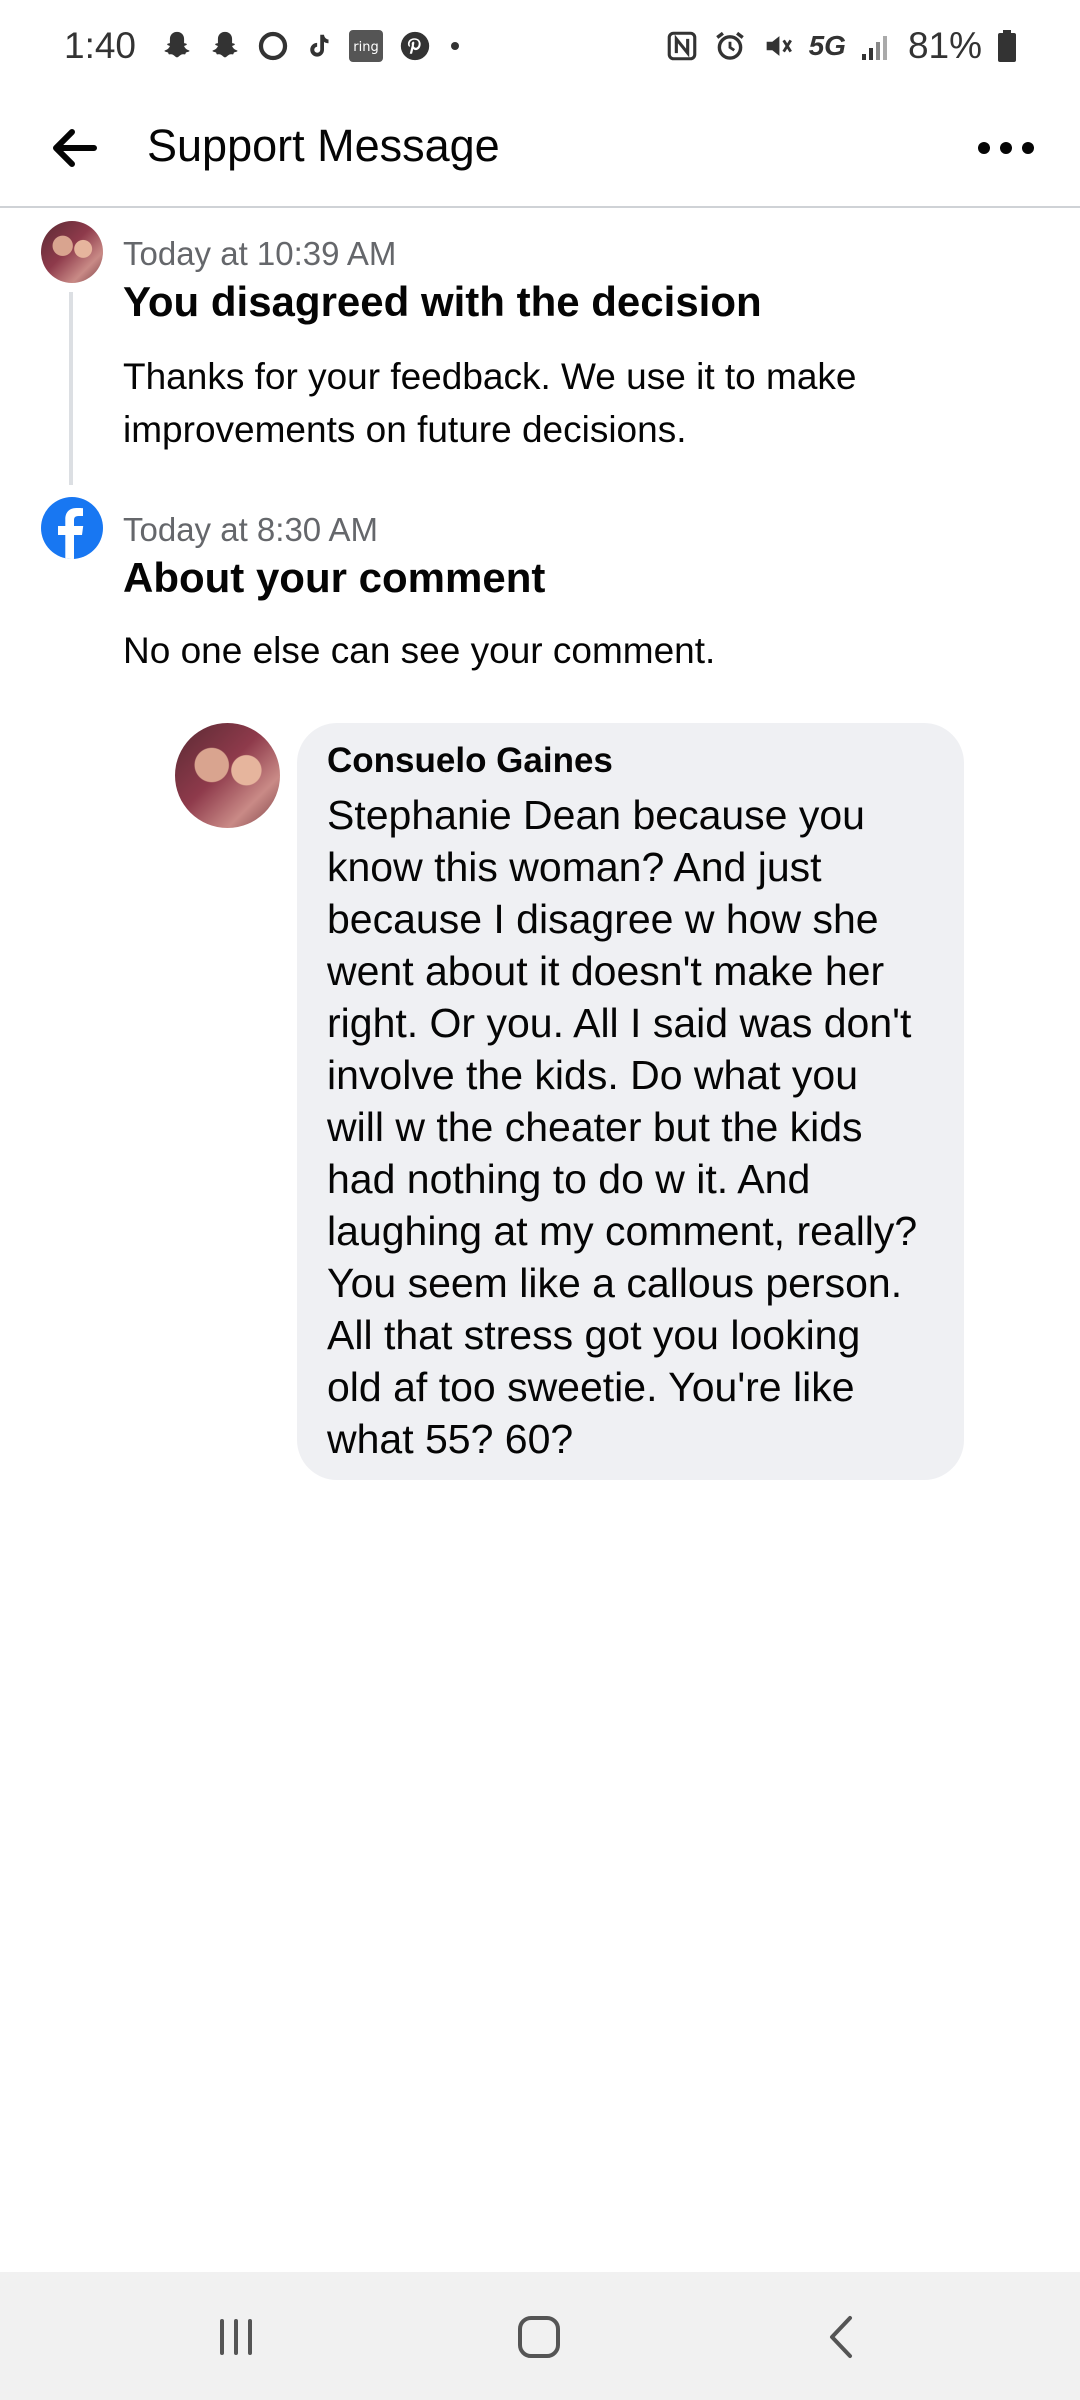 This screenshot has width=1080, height=2400. What do you see at coordinates (730, 46) in the screenshot?
I see `alarm-icon` at bounding box center [730, 46].